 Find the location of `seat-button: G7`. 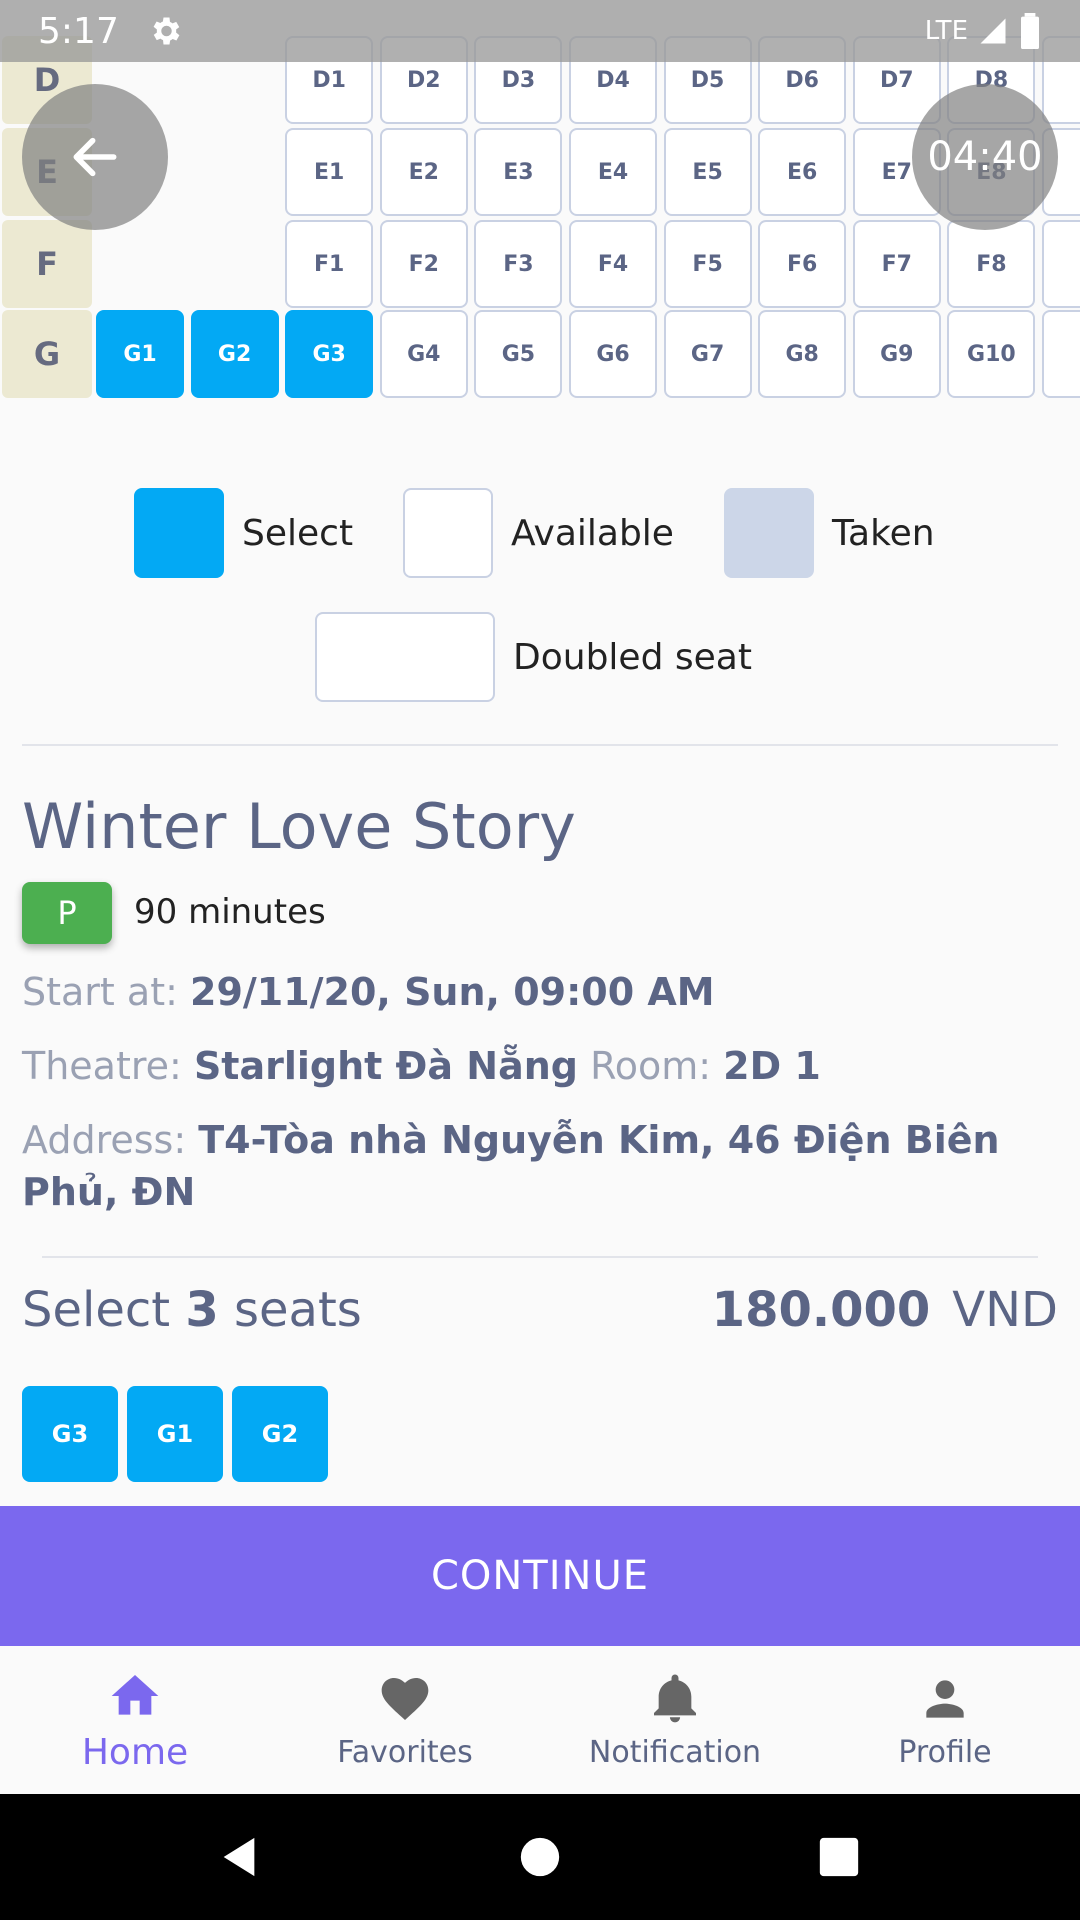

seat-button: G7 is located at coordinates (707, 354).